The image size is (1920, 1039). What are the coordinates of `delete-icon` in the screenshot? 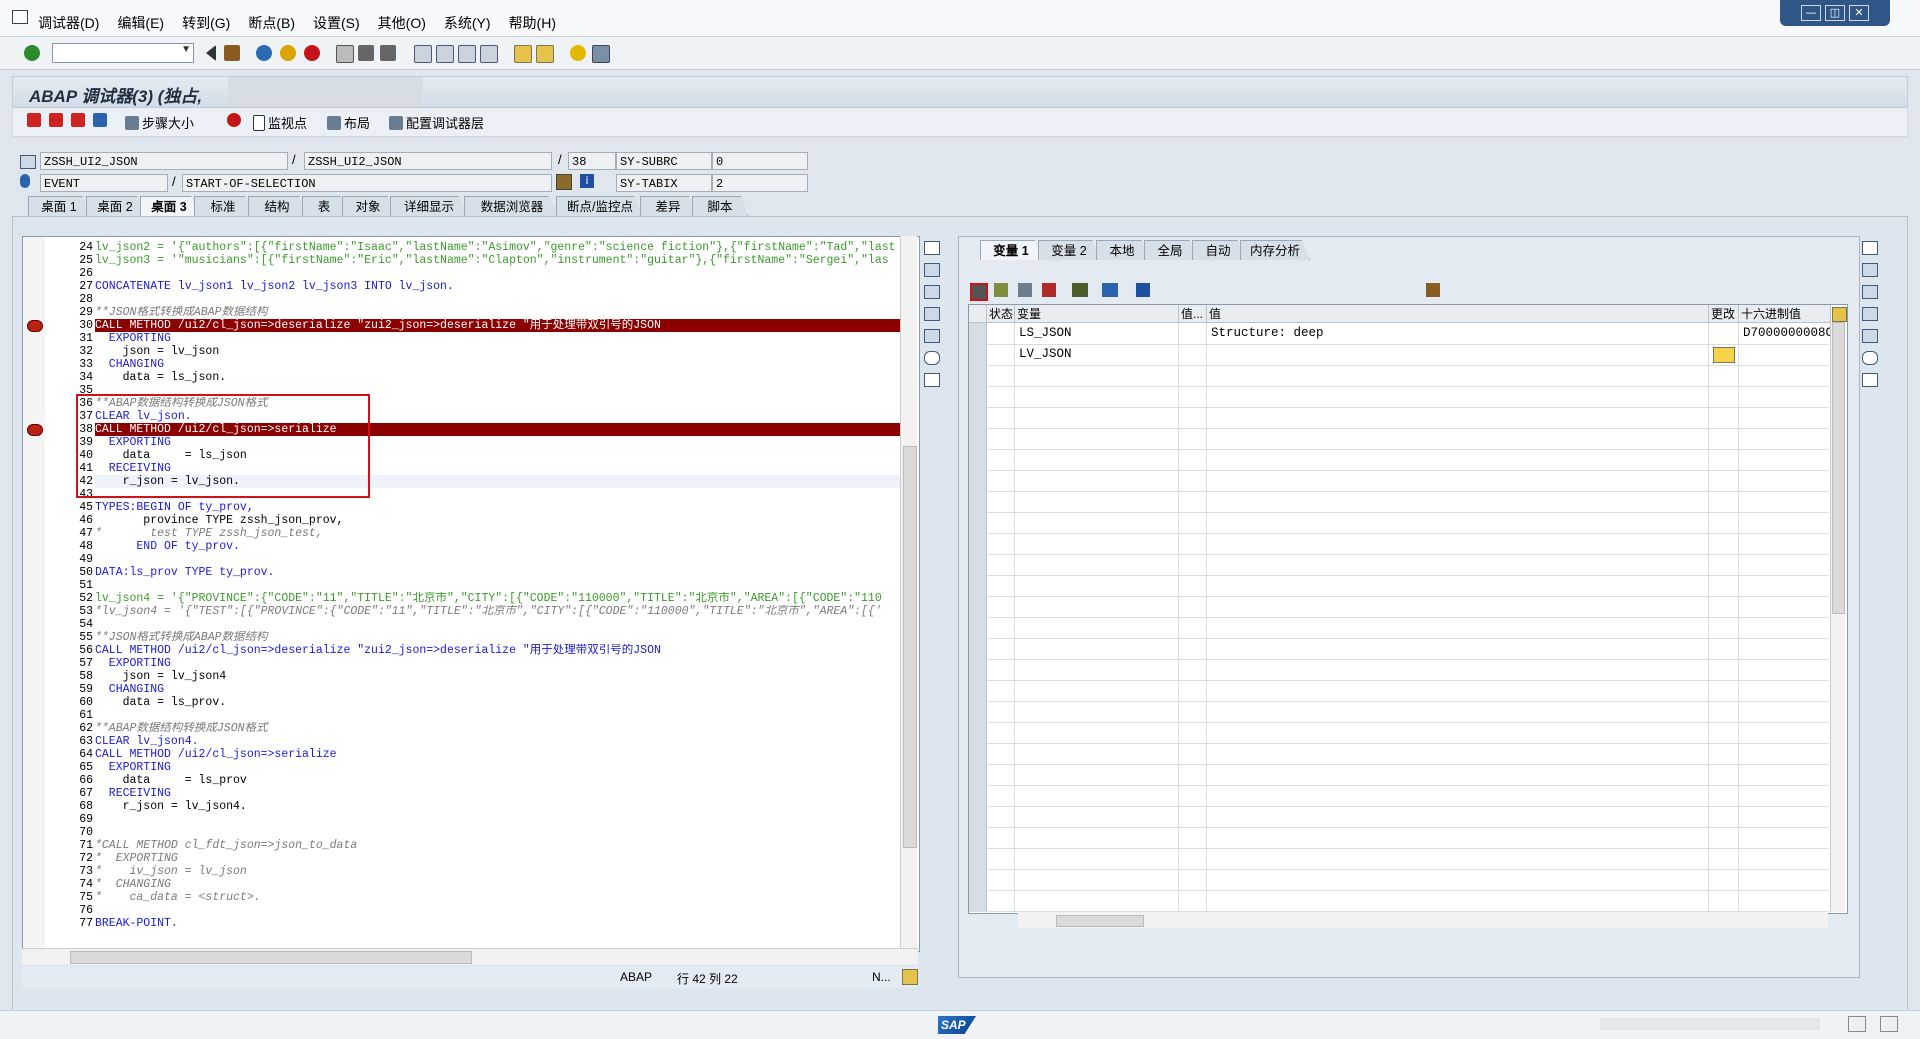 It's located at (979, 292).